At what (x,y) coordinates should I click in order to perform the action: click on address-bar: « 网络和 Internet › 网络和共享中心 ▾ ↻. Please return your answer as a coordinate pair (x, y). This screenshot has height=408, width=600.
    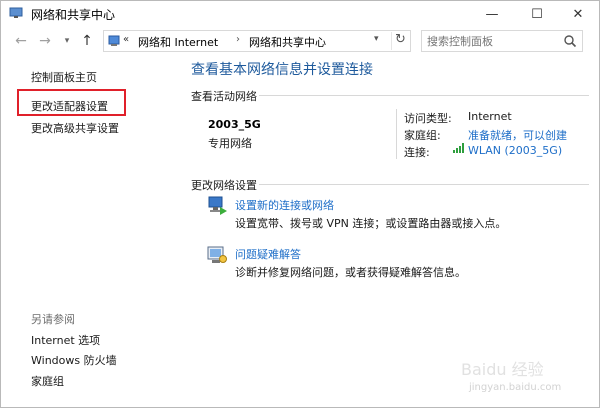
    Looking at the image, I should click on (257, 41).